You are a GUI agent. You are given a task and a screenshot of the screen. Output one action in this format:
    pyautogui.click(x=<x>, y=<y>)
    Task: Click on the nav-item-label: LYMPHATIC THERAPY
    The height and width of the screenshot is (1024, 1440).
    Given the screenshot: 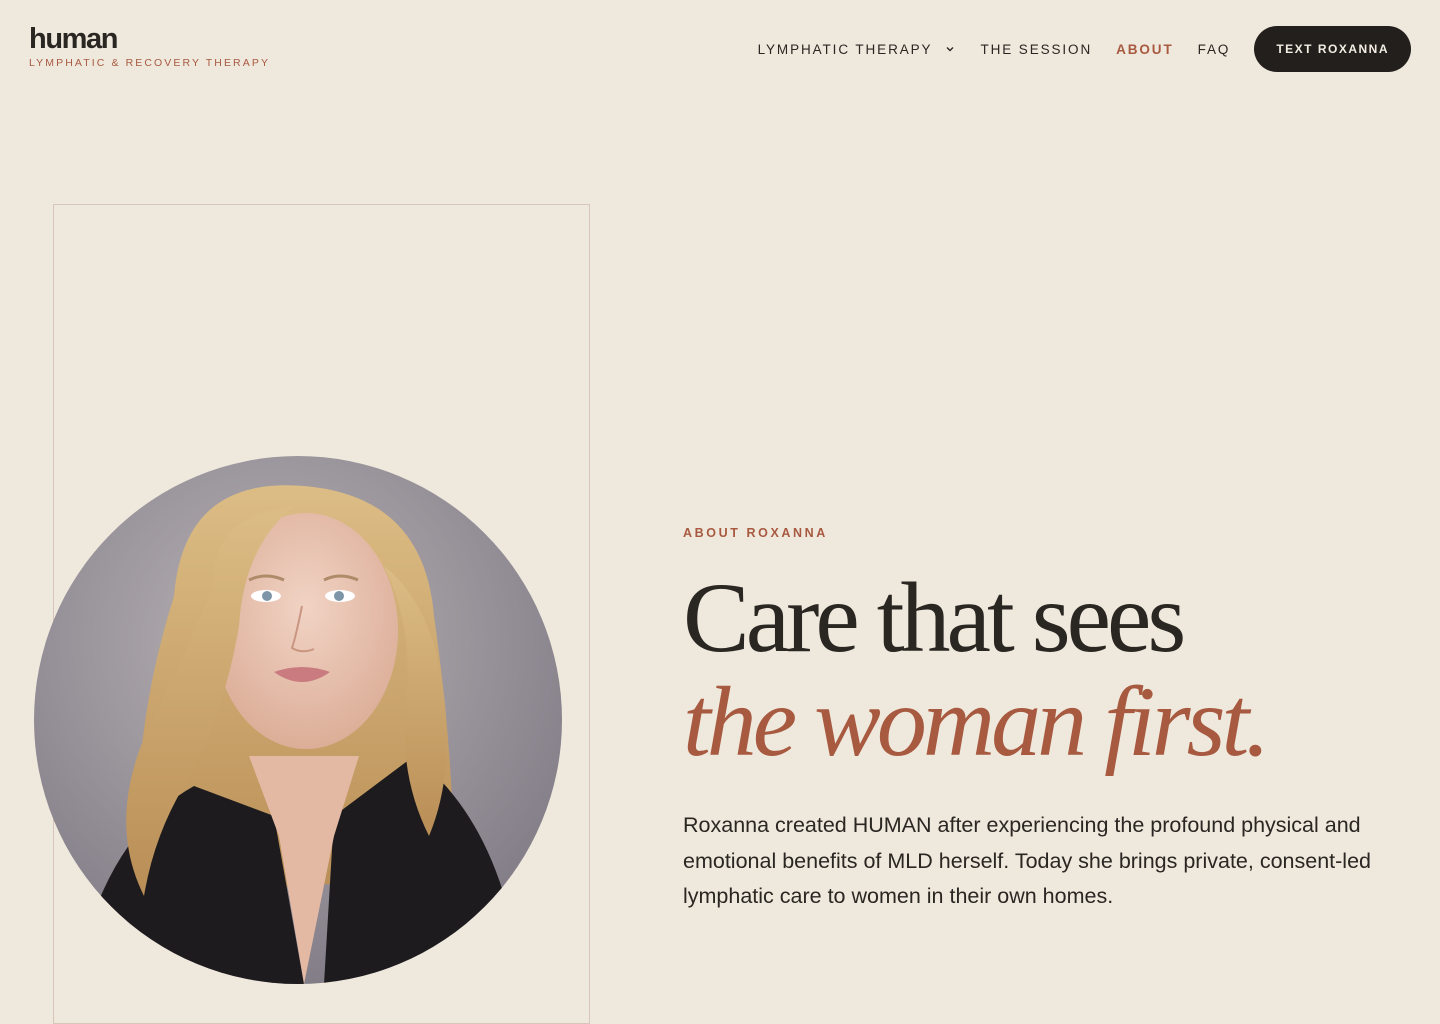 What is the action you would take?
    pyautogui.click(x=845, y=49)
    